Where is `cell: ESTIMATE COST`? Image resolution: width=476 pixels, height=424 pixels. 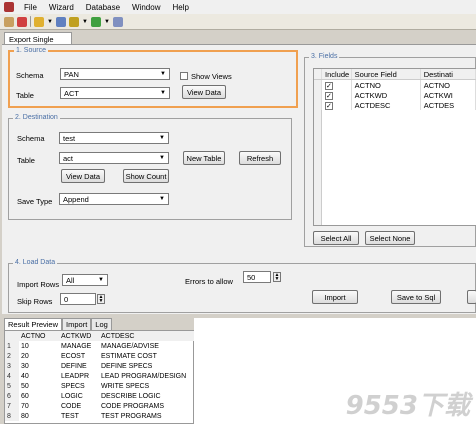 cell: ESTIMATE COST is located at coordinates (147, 356).